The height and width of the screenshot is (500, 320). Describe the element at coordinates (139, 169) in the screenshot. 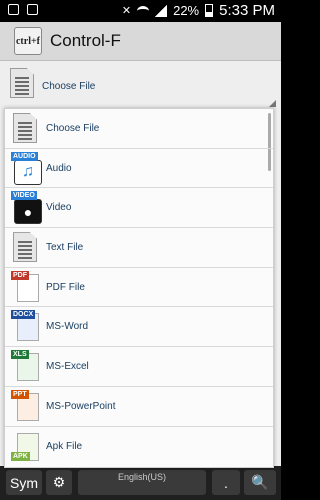

I see `dropdown-item-audio: ♫ AUDIO Audio` at that location.